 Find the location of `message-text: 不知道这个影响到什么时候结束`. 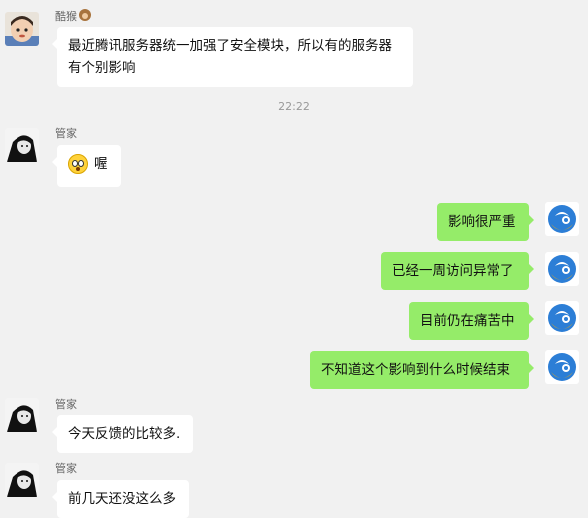

message-text: 不知道这个影响到什么时候结束 is located at coordinates (415, 370).